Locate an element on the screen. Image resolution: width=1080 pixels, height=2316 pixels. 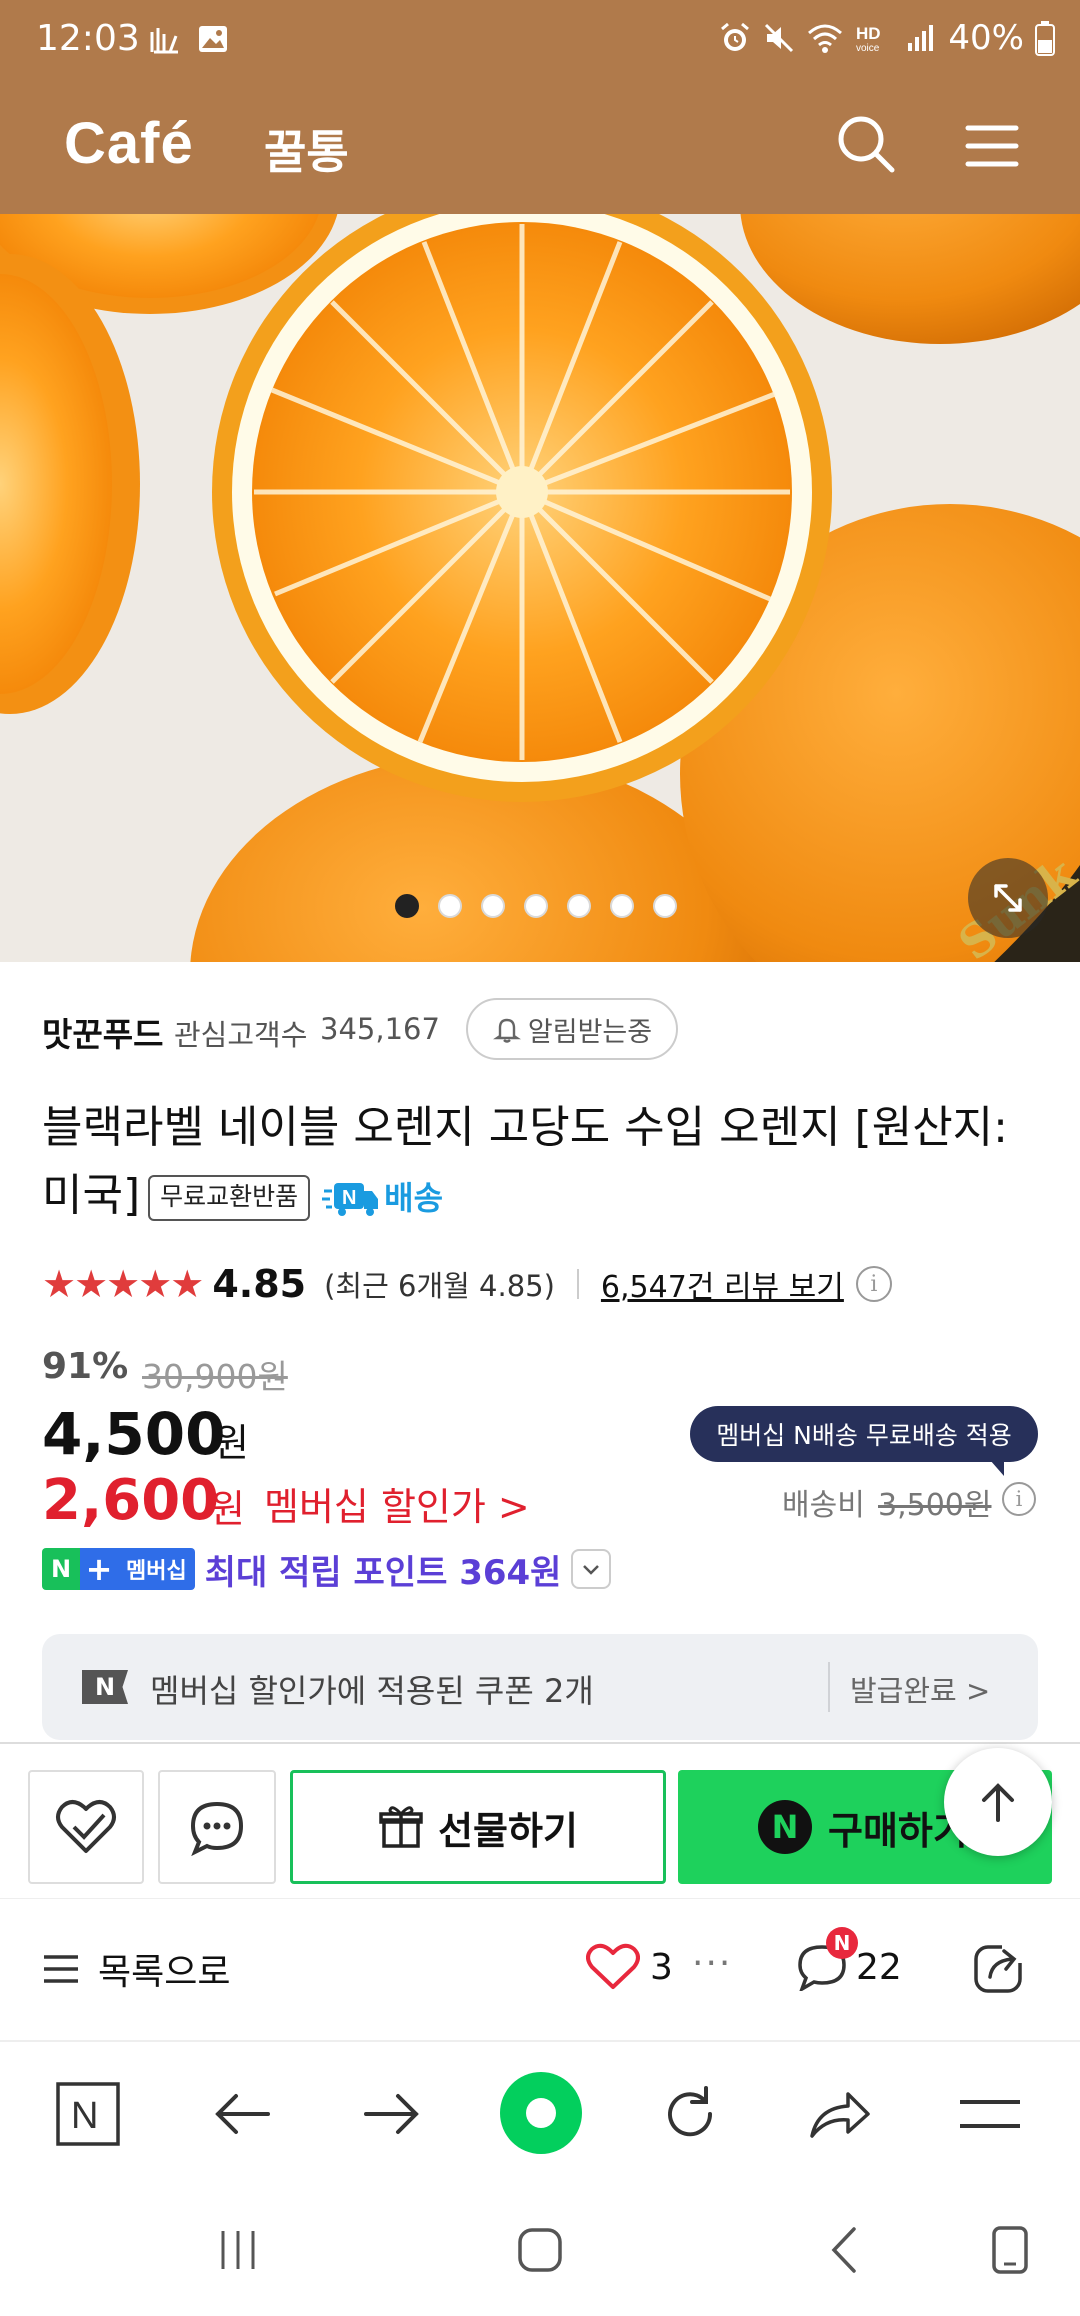
free-shipping-bubble: 멤버십 N배송 무료배송 적용 is located at coordinates (864, 1441).